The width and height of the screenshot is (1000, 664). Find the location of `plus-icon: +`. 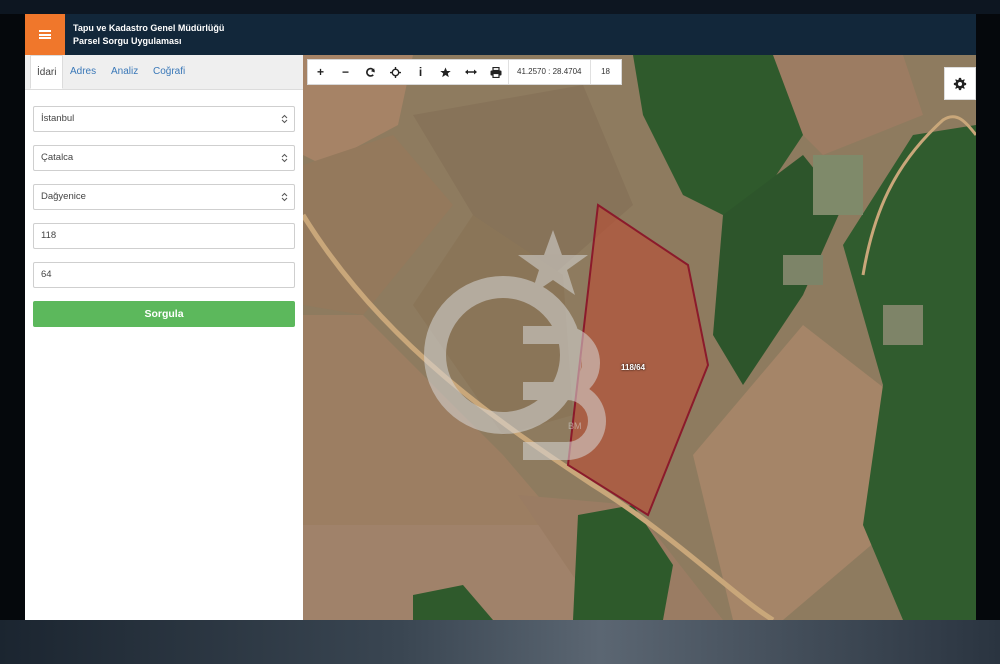

plus-icon: + is located at coordinates (320, 72).